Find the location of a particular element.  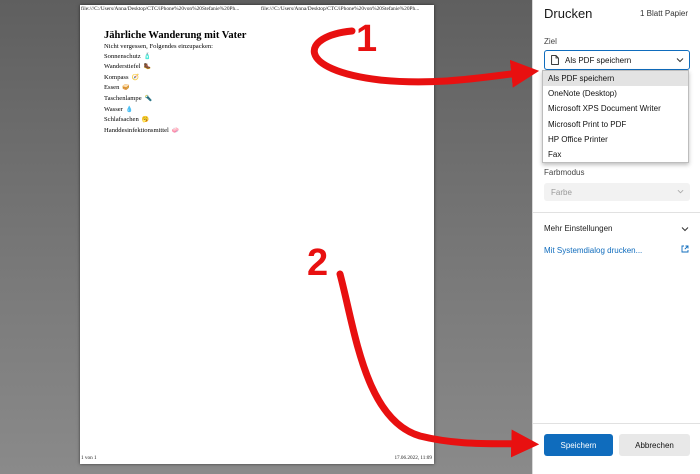

destination-option: Als PDF speichern is located at coordinates (615, 79).